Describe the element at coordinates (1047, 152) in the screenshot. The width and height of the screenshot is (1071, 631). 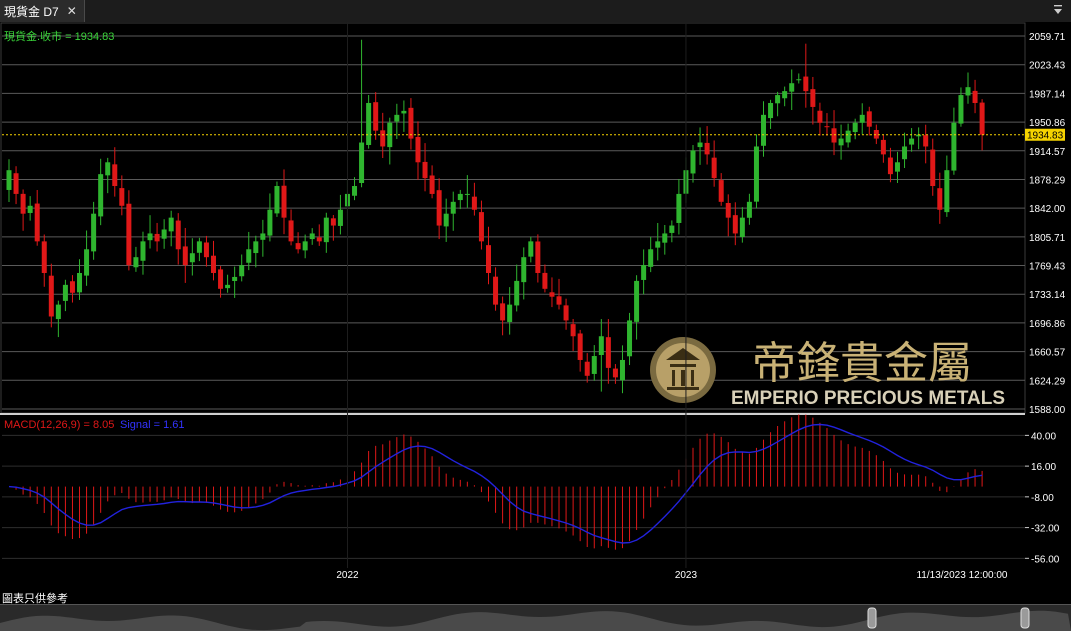
I see `price-tick-label: 1914.57` at that location.